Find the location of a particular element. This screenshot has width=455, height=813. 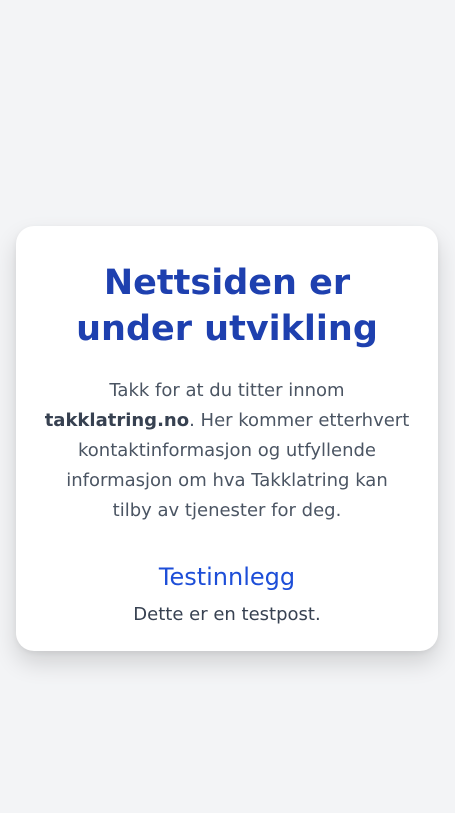

intro-text-before: Takk for at du titter innom is located at coordinates (227, 390).